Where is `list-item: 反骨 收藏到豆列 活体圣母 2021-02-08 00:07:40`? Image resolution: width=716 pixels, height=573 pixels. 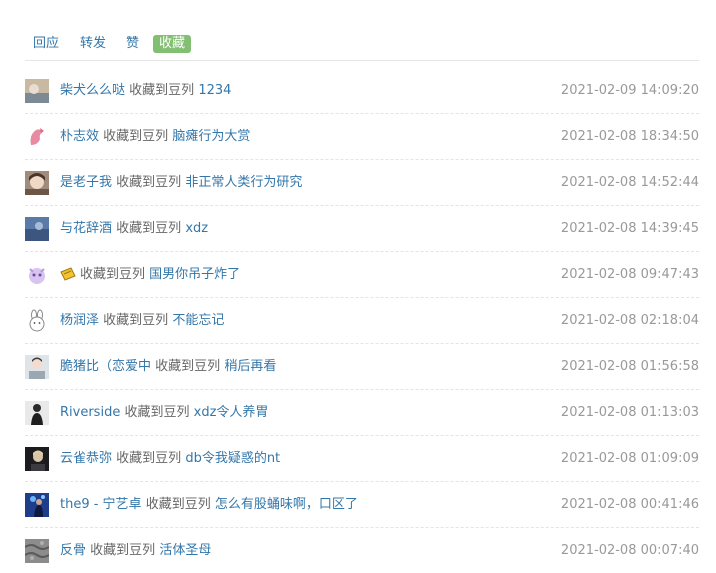 list-item: 反骨 收藏到豆列 活体圣母 2021-02-08 00:07:40 is located at coordinates (362, 550).